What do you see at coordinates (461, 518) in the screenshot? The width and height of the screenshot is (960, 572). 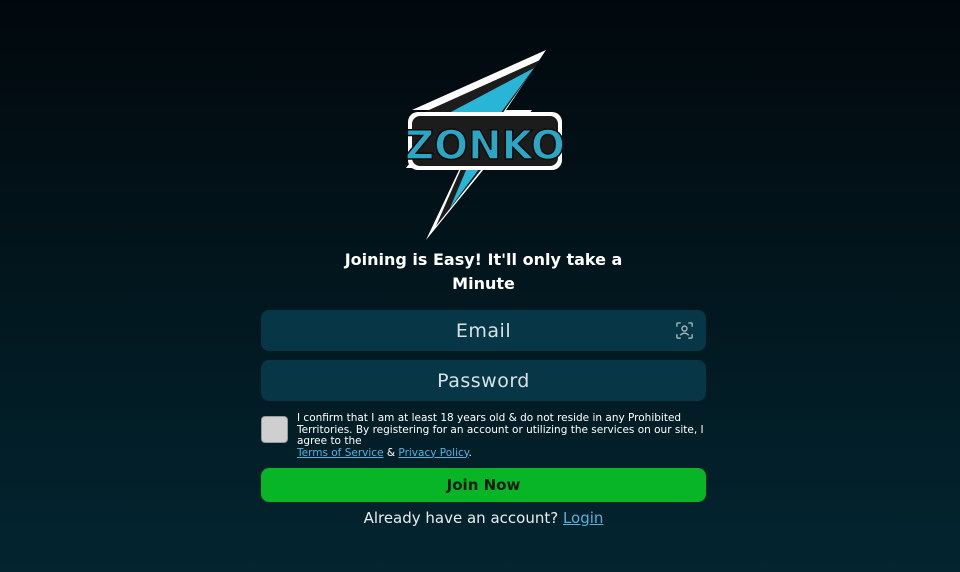 I see `login-prompt-text: Already have an account?` at bounding box center [461, 518].